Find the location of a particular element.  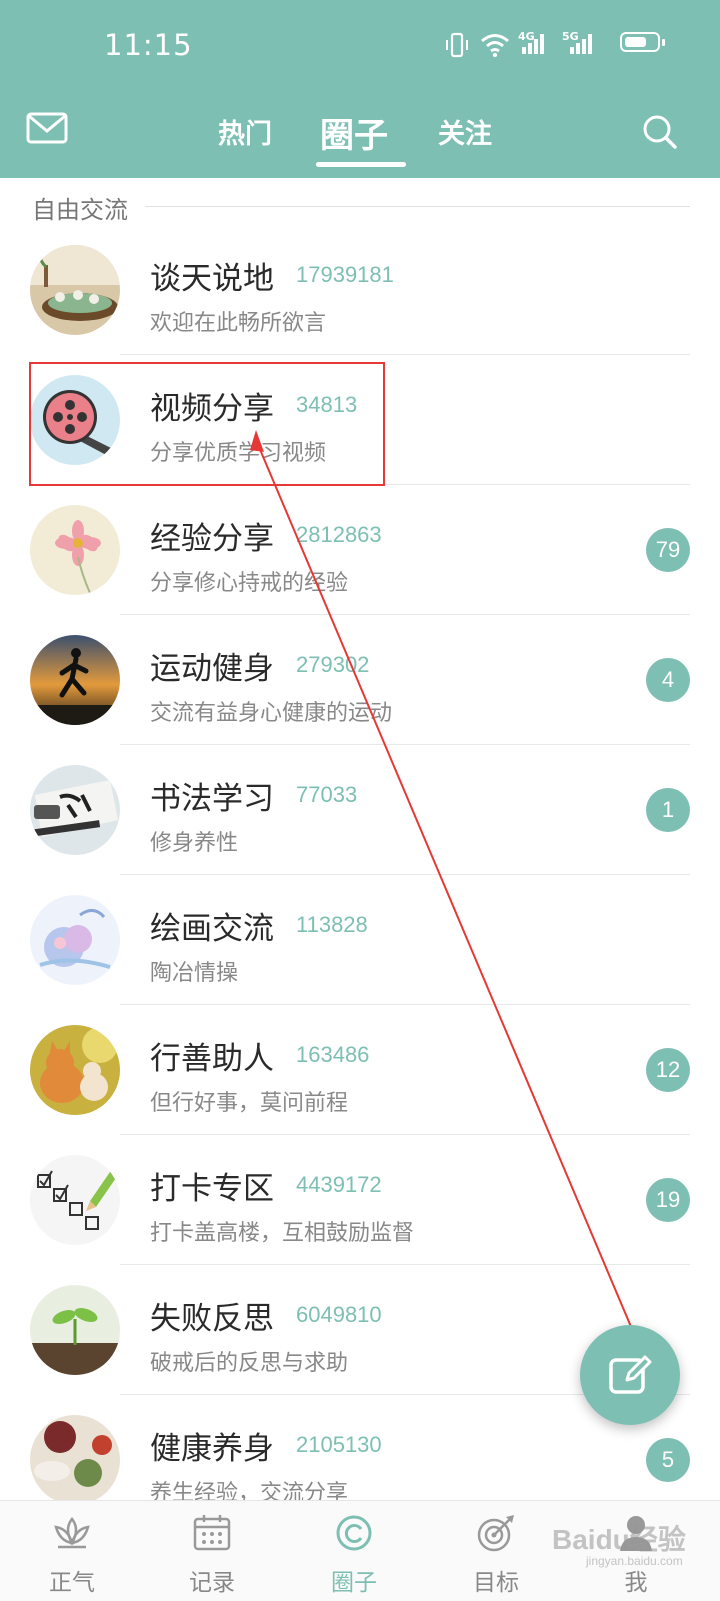

unread-badge: 5 is located at coordinates (668, 1460).